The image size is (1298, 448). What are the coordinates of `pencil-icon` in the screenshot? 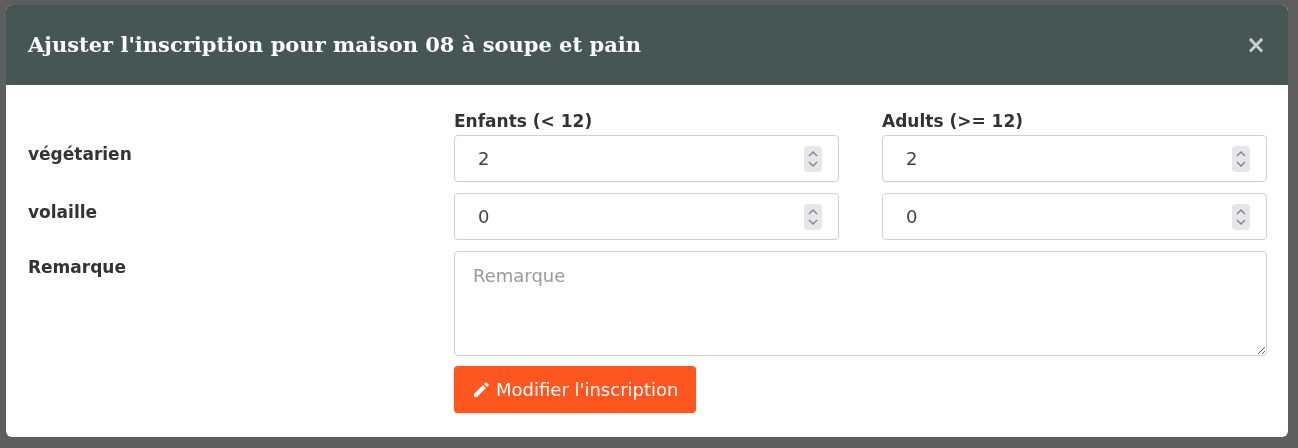 It's located at (481, 389).